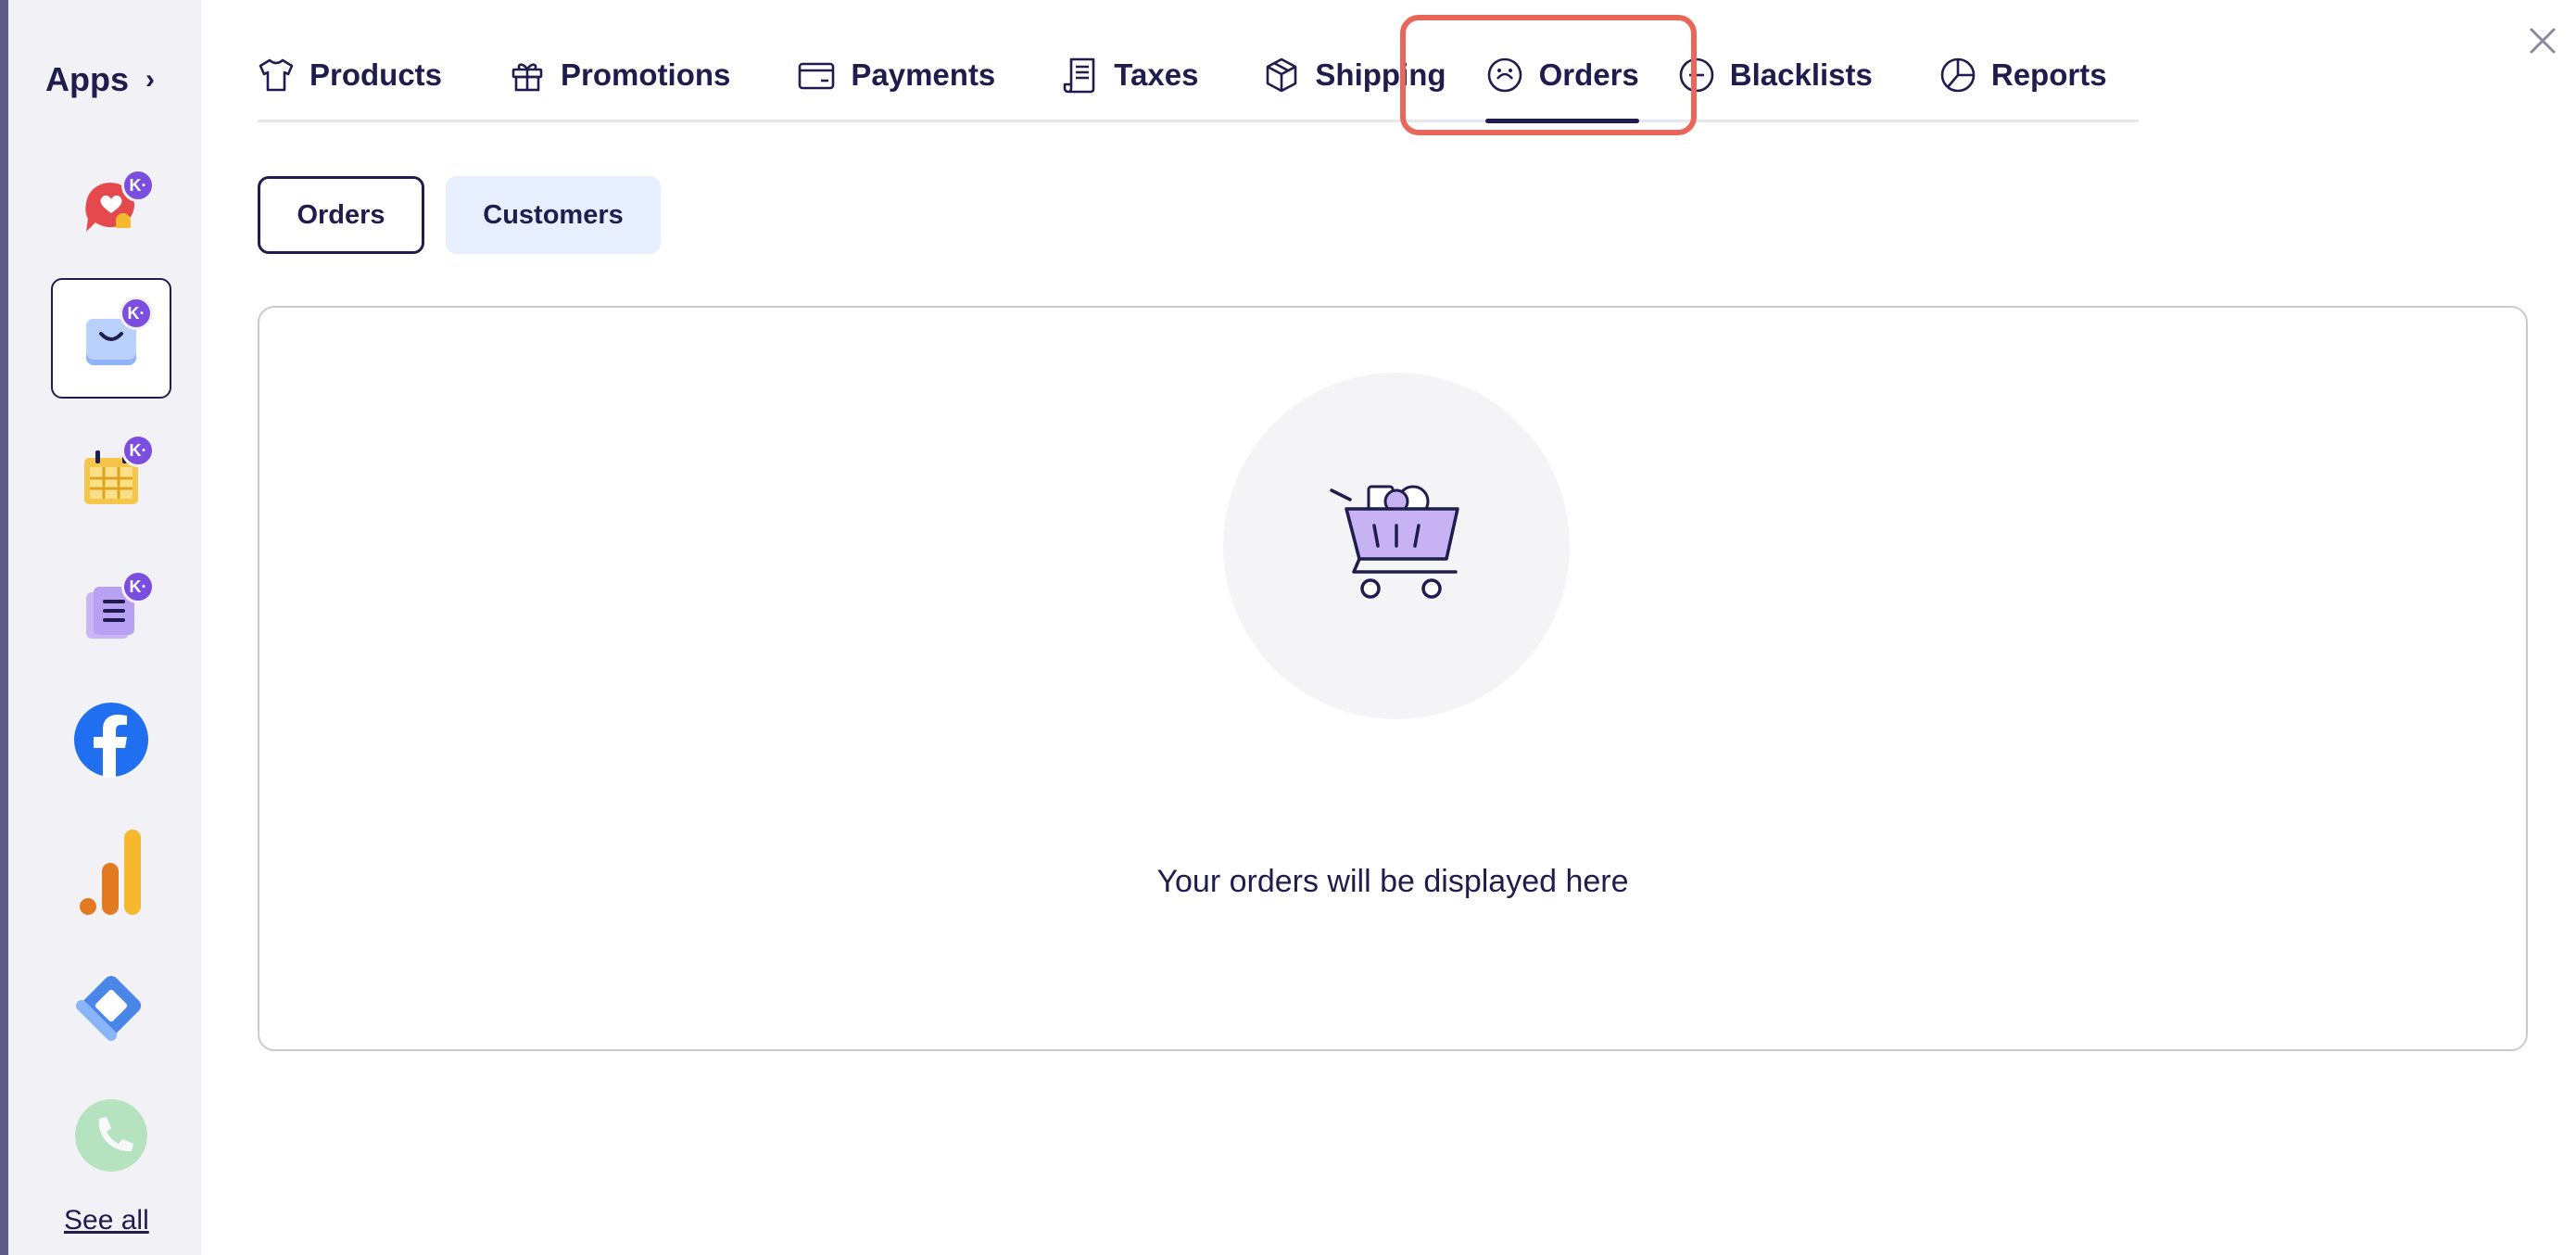  What do you see at coordinates (1393, 881) in the screenshot?
I see `empty-state-message: Your orders will be displayed here` at bounding box center [1393, 881].